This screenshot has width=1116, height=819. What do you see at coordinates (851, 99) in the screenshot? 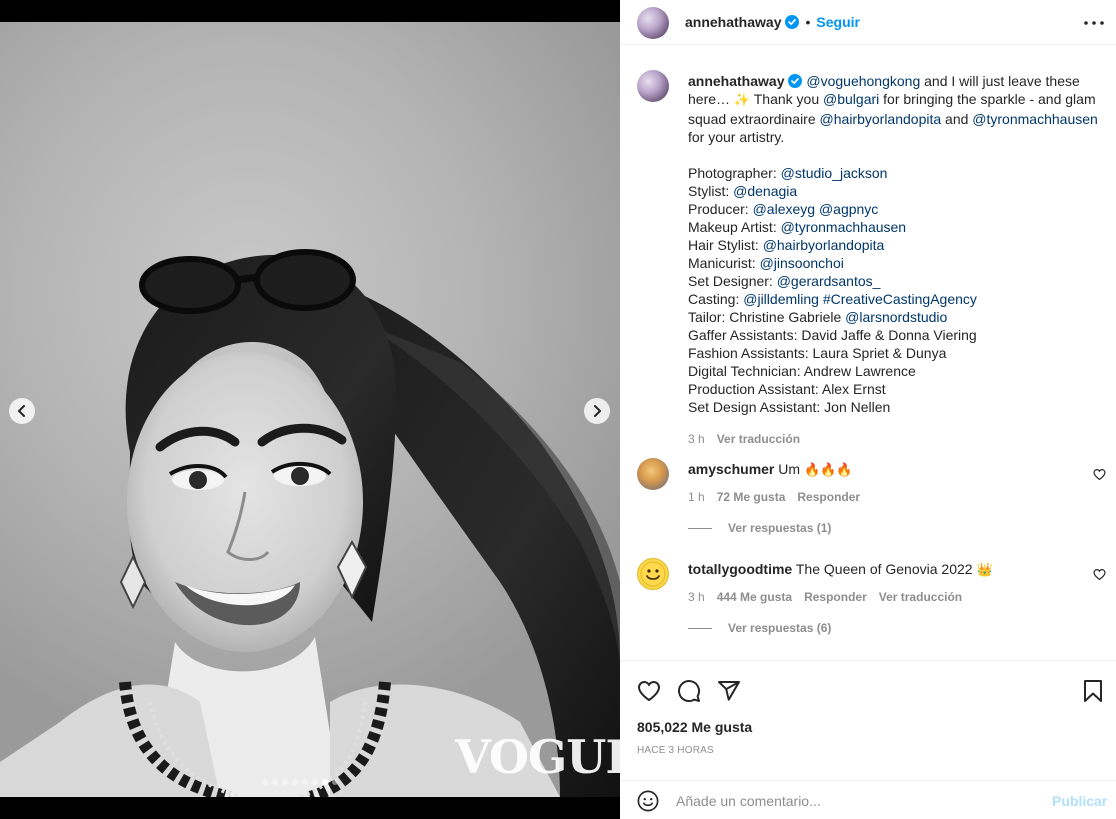
I see `mention-link: @bulgari` at bounding box center [851, 99].